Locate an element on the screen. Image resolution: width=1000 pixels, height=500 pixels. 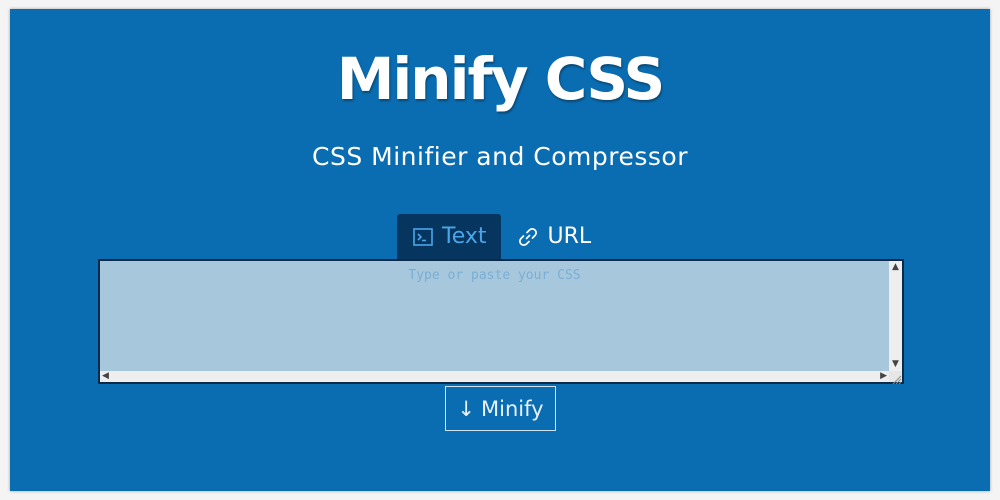
tab-url: URL is located at coordinates (553, 236).